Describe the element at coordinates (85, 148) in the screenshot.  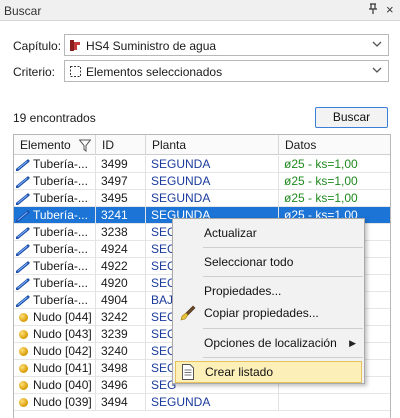
I see `filter-icon` at that location.